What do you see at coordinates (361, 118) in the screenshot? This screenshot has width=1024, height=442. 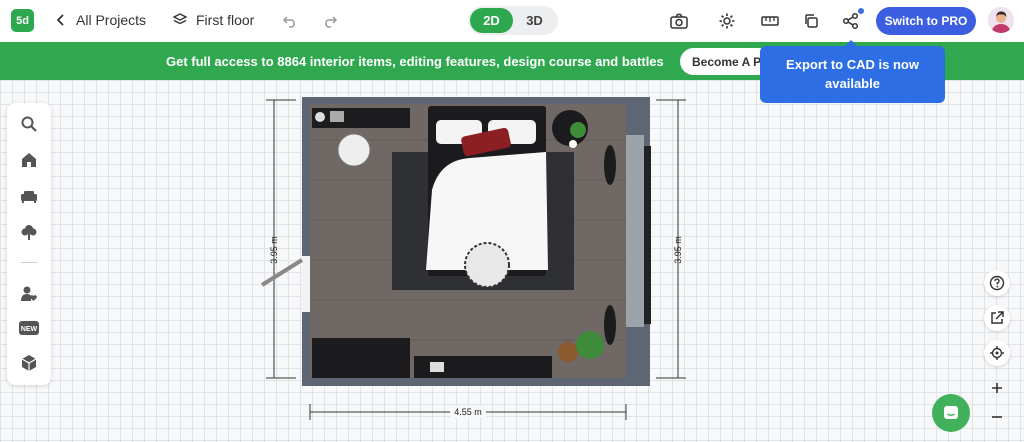 I see `desk` at bounding box center [361, 118].